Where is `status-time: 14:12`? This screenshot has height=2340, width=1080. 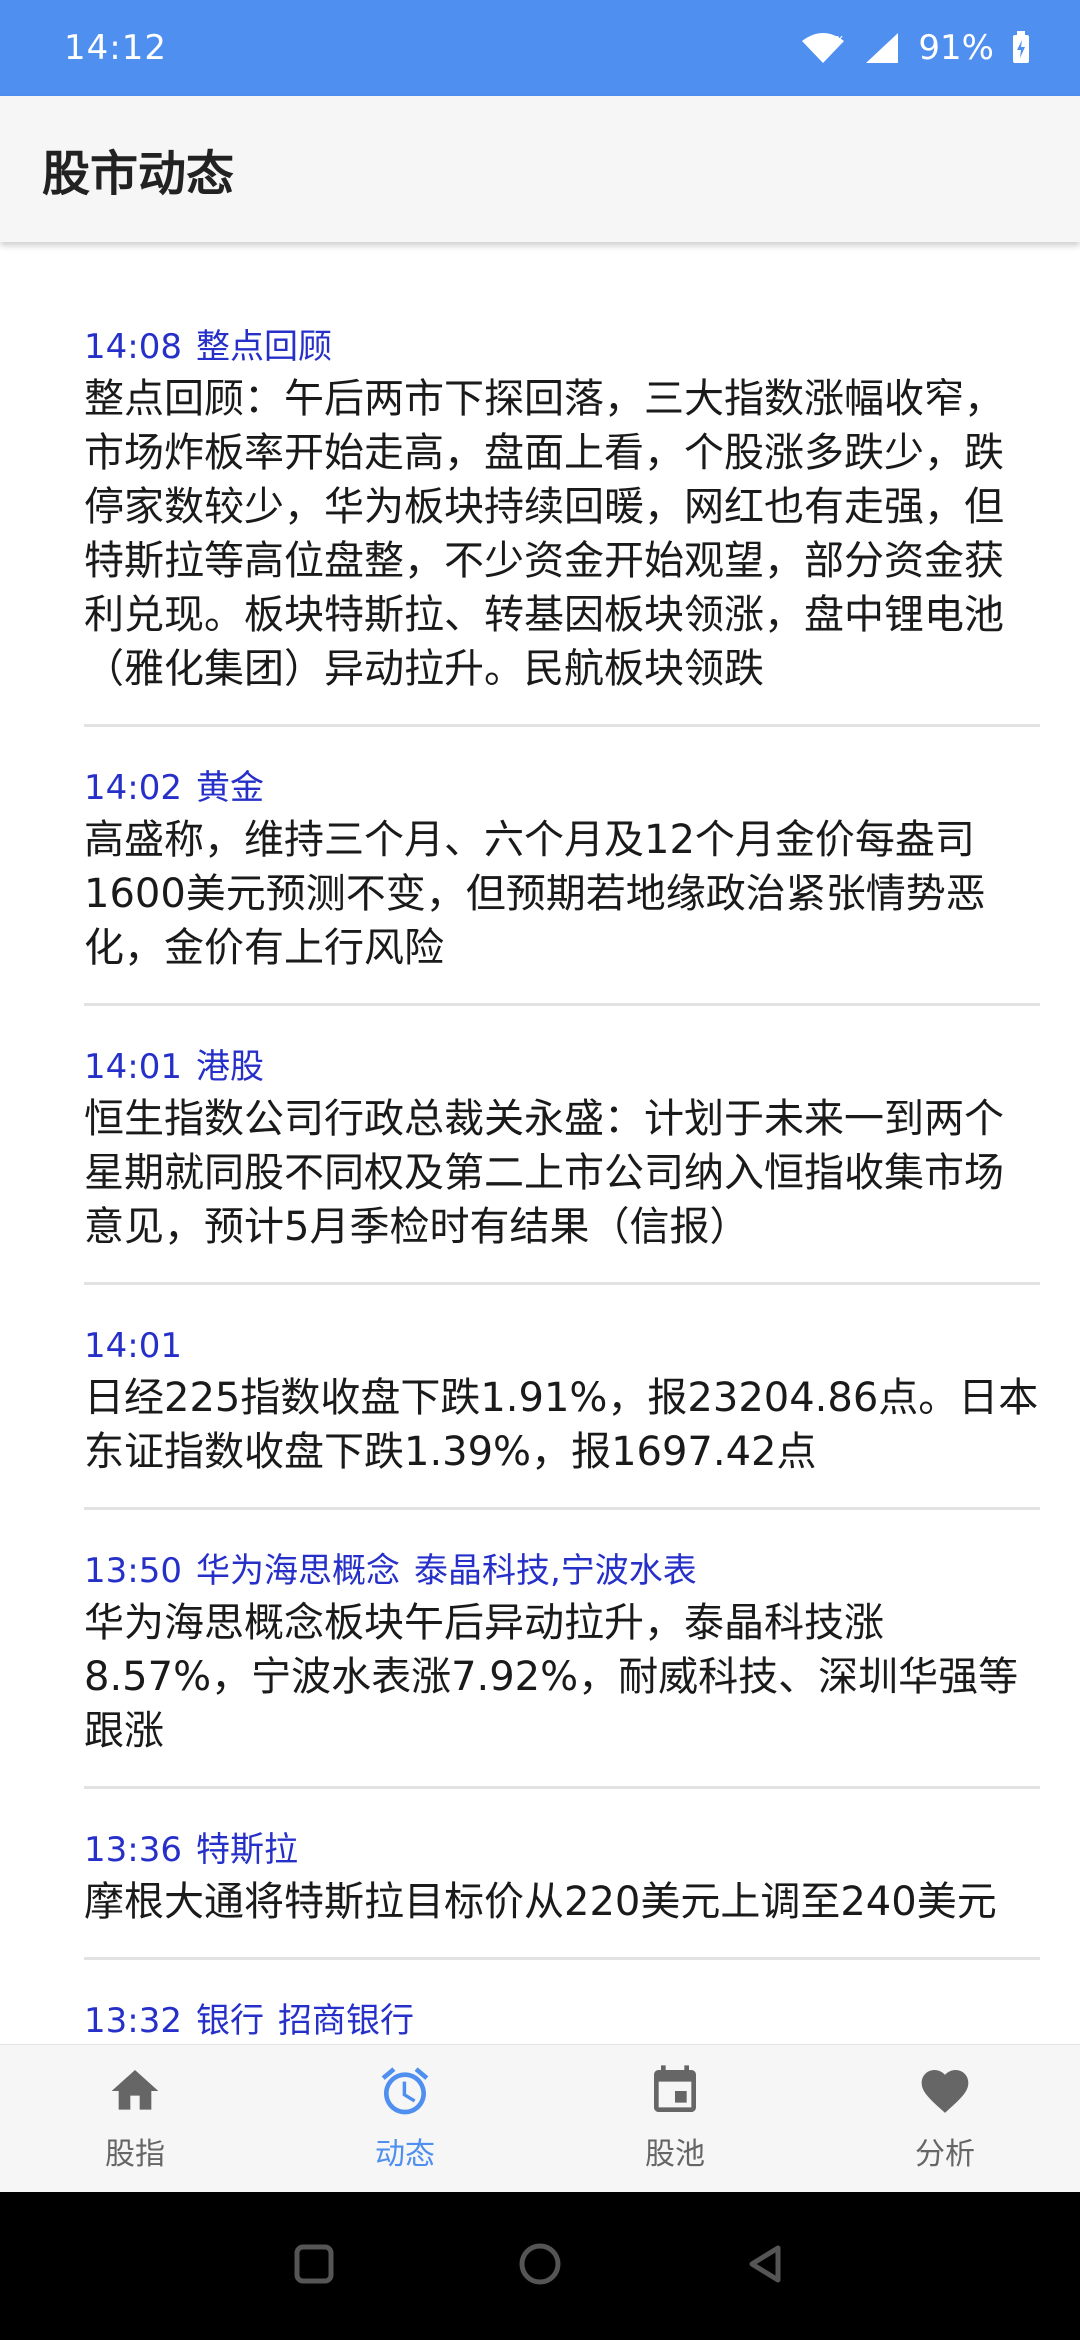 status-time: 14:12 is located at coordinates (115, 48).